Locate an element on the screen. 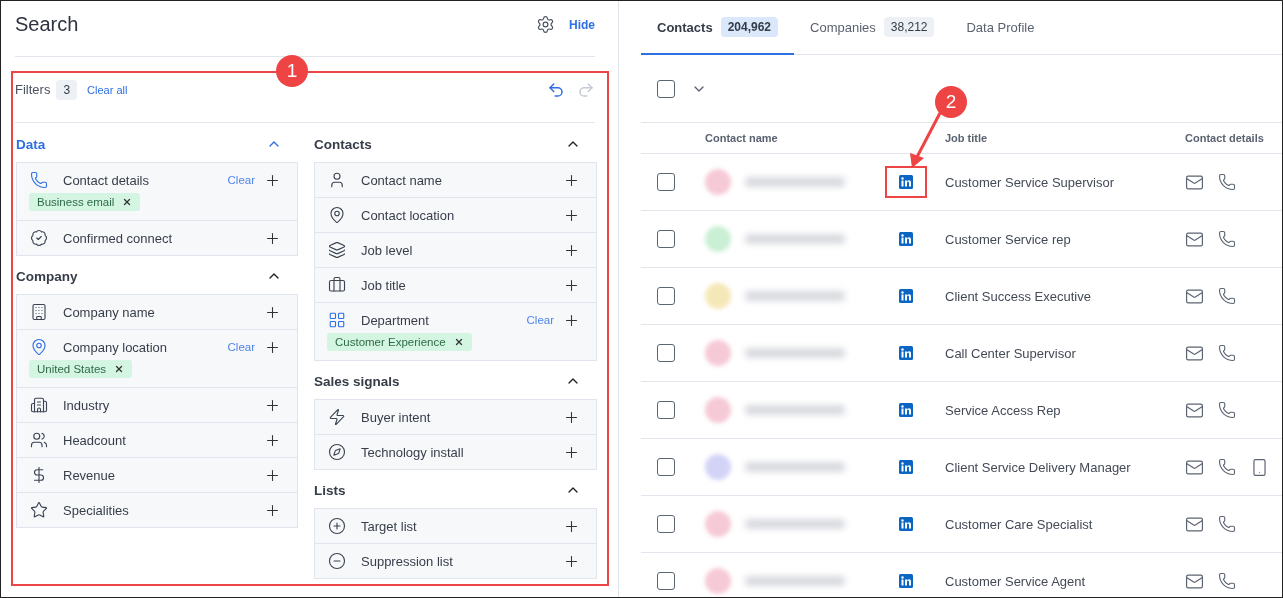 The width and height of the screenshot is (1283, 598). lightning-icon is located at coordinates (337, 417).